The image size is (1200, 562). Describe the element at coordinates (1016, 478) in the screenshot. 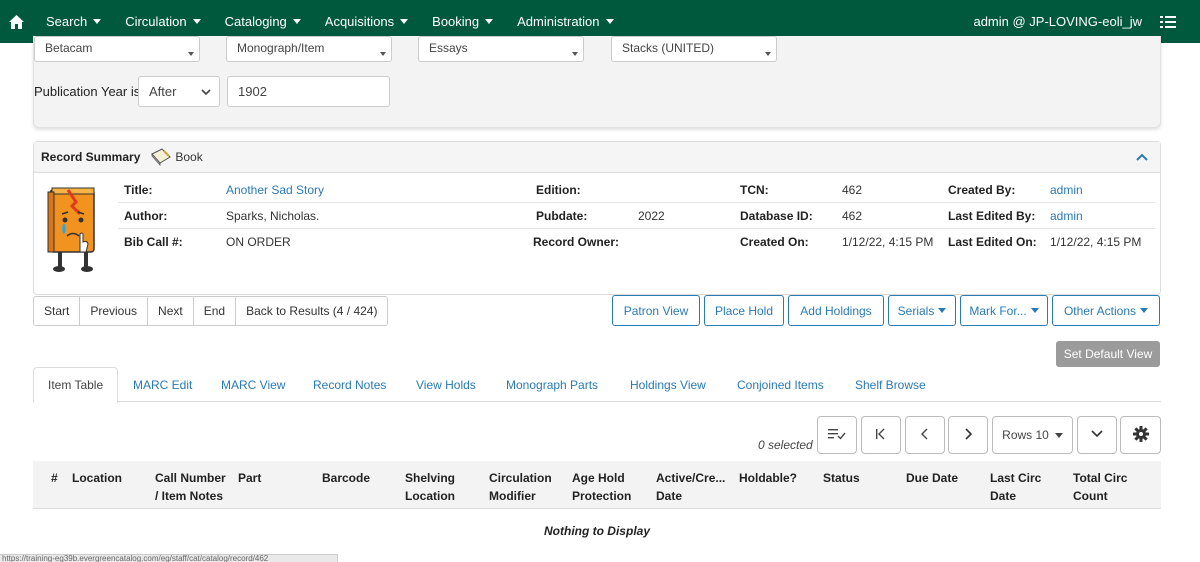

I see `column-header-label: Last Circ` at that location.